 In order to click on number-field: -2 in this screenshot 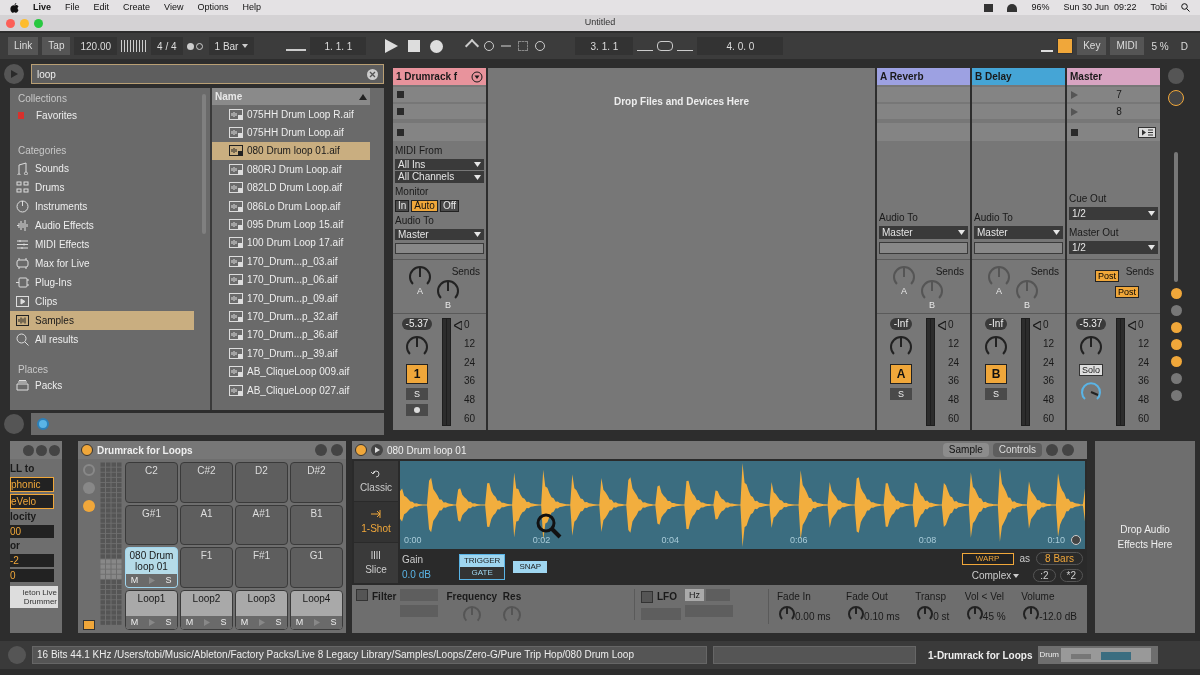, I will do `click(32, 560)`.